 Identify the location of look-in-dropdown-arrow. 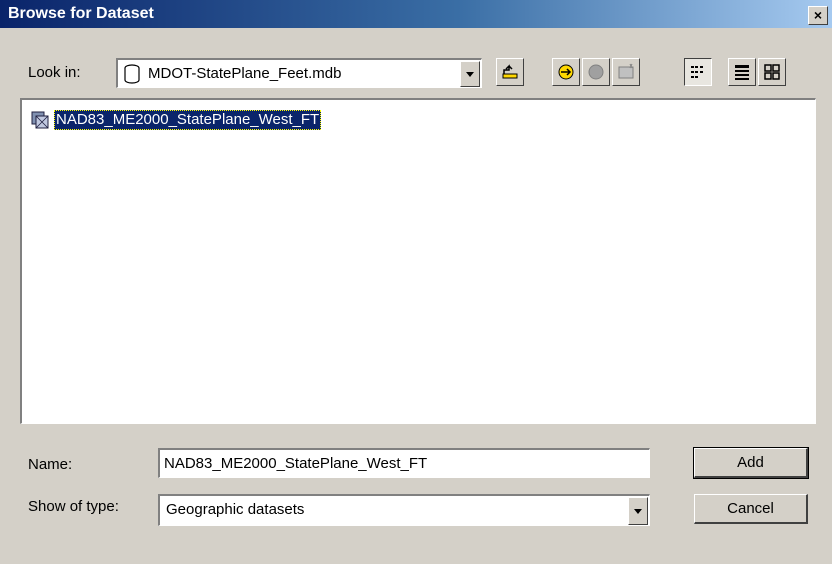
(470, 74).